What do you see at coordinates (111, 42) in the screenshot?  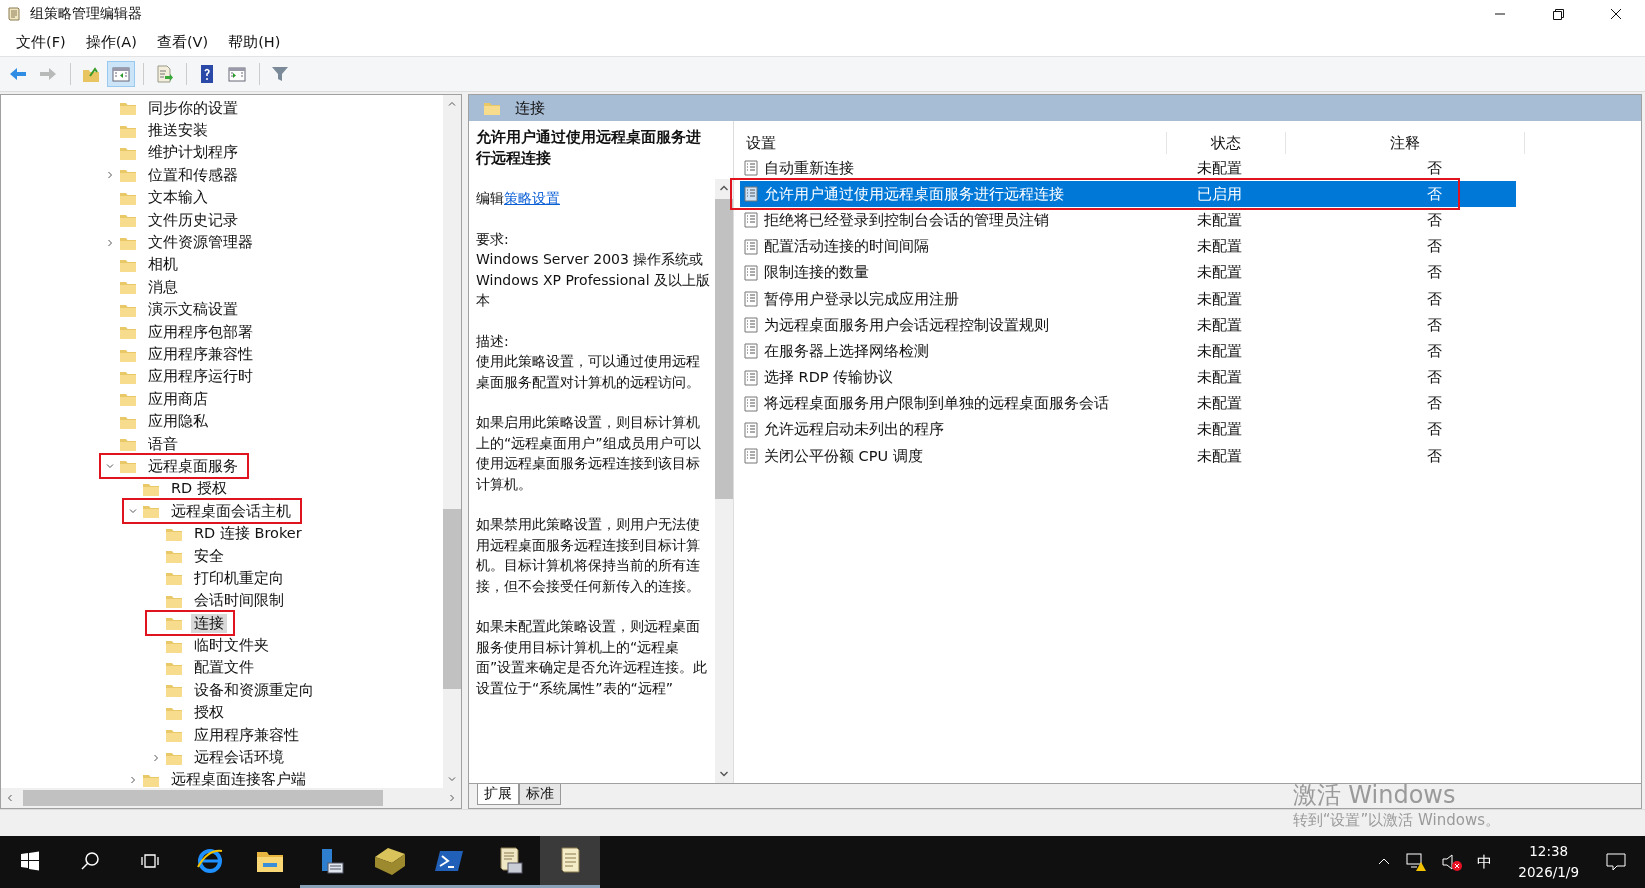 I see `menu-item: 操作(A)` at bounding box center [111, 42].